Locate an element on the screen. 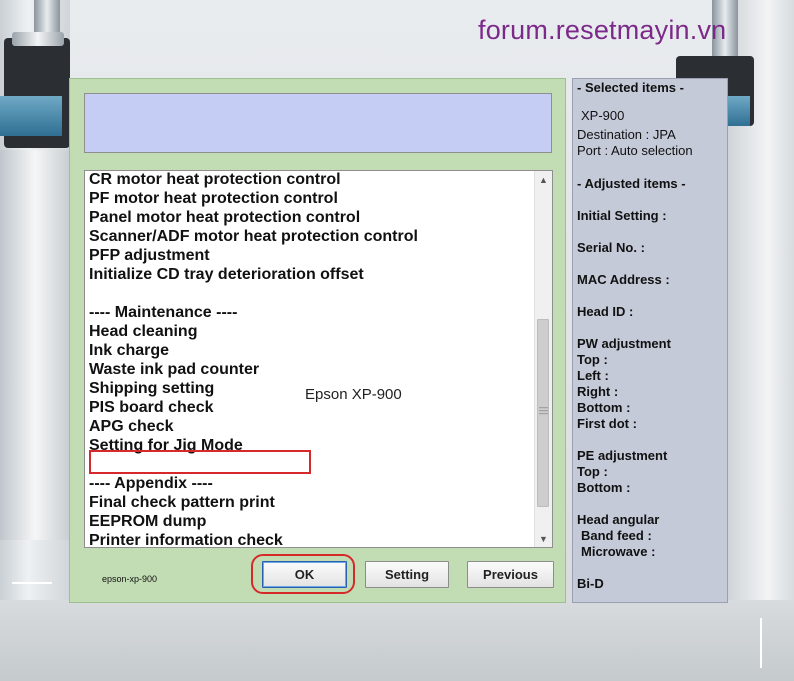  pe-bottom-label: Bottom : is located at coordinates (604, 487).